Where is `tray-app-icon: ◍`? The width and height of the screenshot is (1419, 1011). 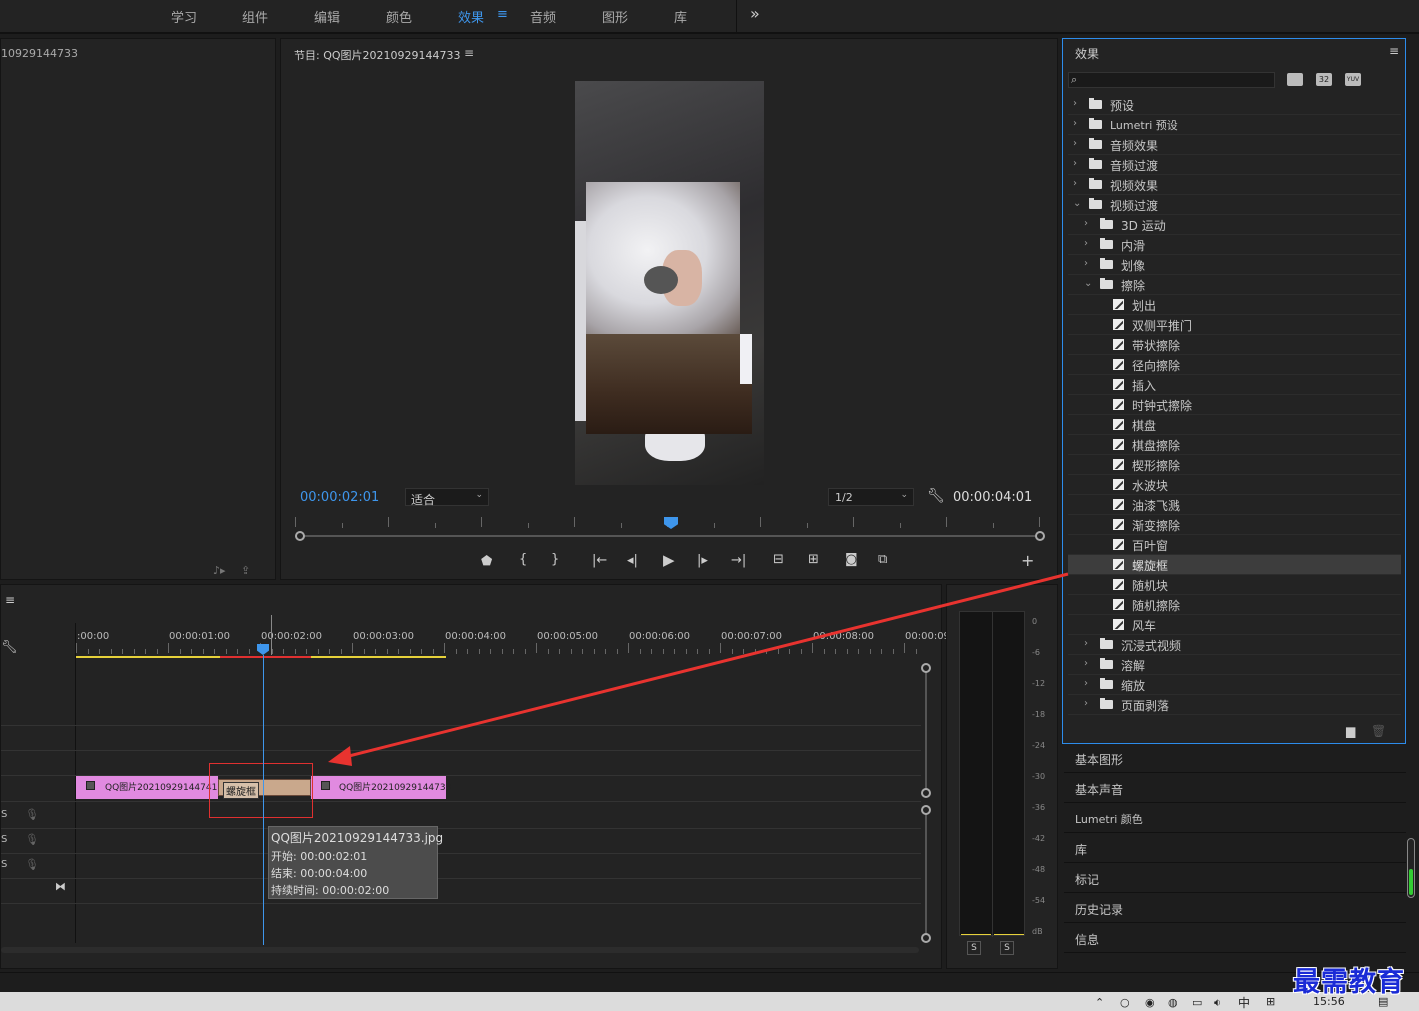 tray-app-icon: ◍ is located at coordinates (1173, 1002).